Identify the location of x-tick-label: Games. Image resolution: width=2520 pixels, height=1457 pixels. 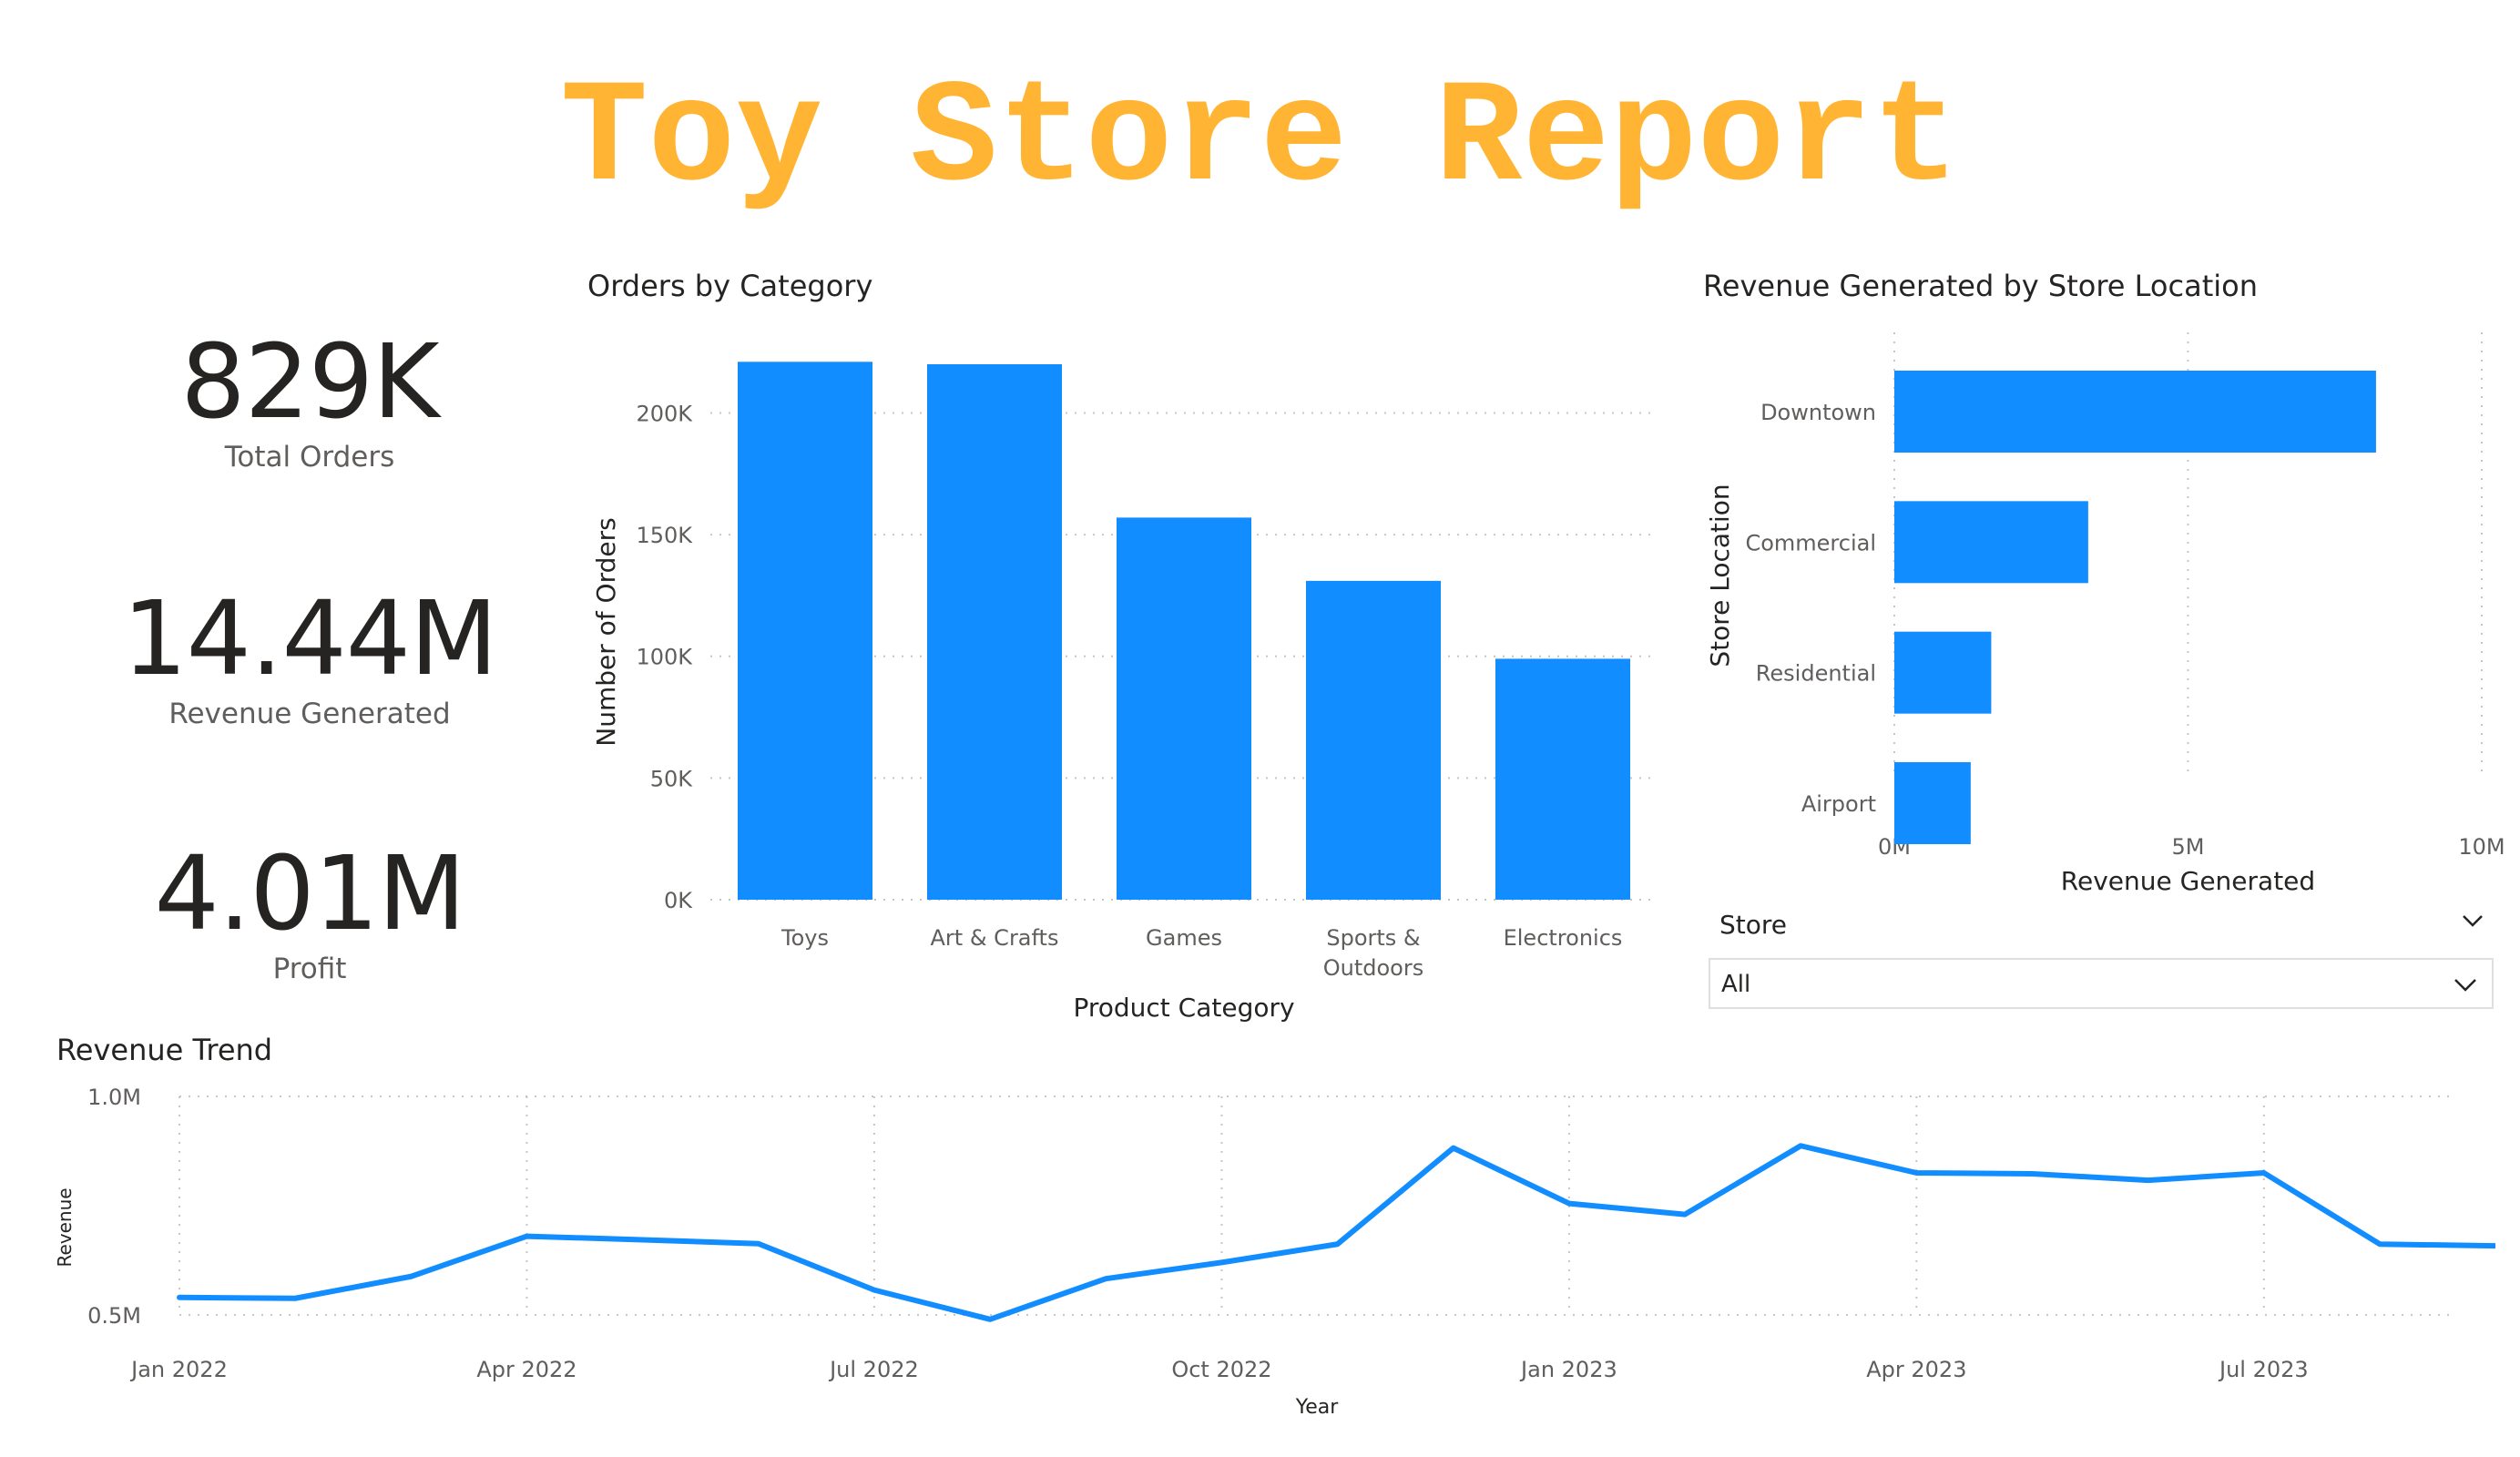
(1184, 938).